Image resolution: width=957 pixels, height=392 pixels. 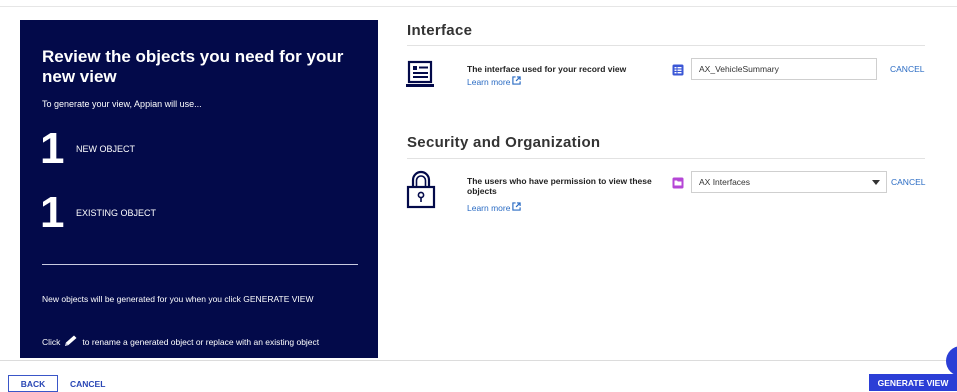 What do you see at coordinates (488, 208) in the screenshot?
I see `security-learn-more-text: Learn more` at bounding box center [488, 208].